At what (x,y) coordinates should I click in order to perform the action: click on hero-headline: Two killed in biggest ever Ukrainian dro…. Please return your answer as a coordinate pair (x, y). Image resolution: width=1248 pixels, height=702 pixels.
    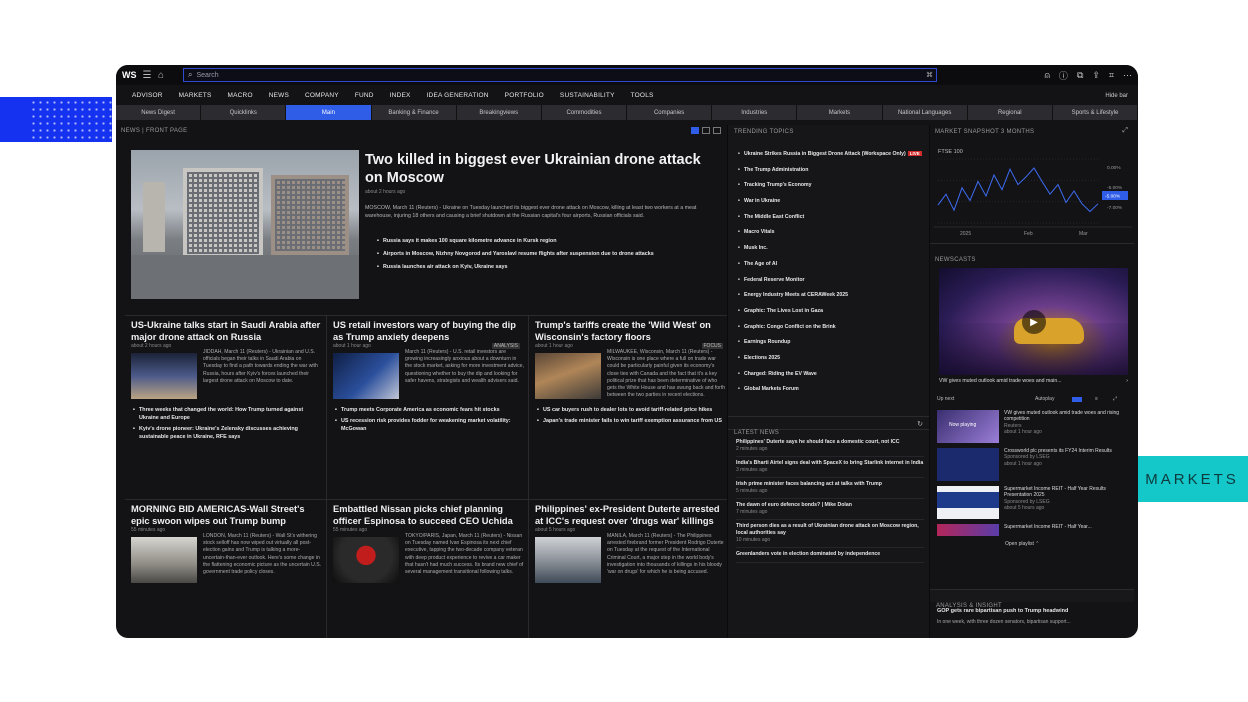
    Looking at the image, I should click on (535, 169).